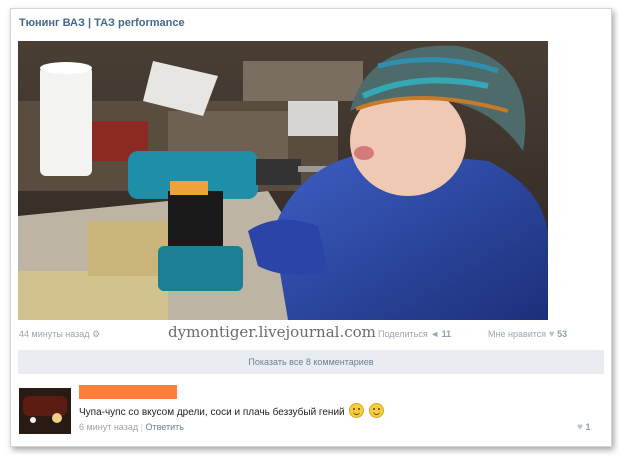 Image resolution: width=620 pixels, height=455 pixels. Describe the element at coordinates (414, 334) in the screenshot. I see `share-button: Поделиться ◄ 11` at that location.